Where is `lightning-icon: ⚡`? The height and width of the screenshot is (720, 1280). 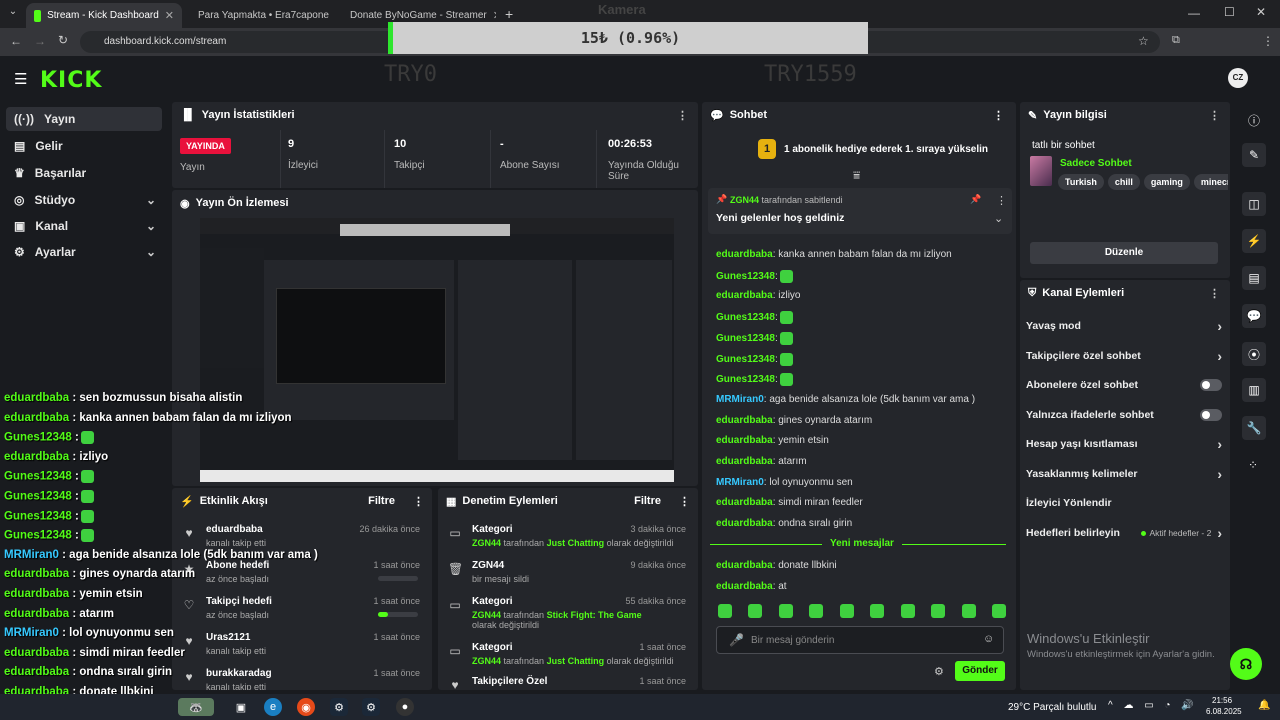
lightning-icon: ⚡ is located at coordinates (1254, 241).